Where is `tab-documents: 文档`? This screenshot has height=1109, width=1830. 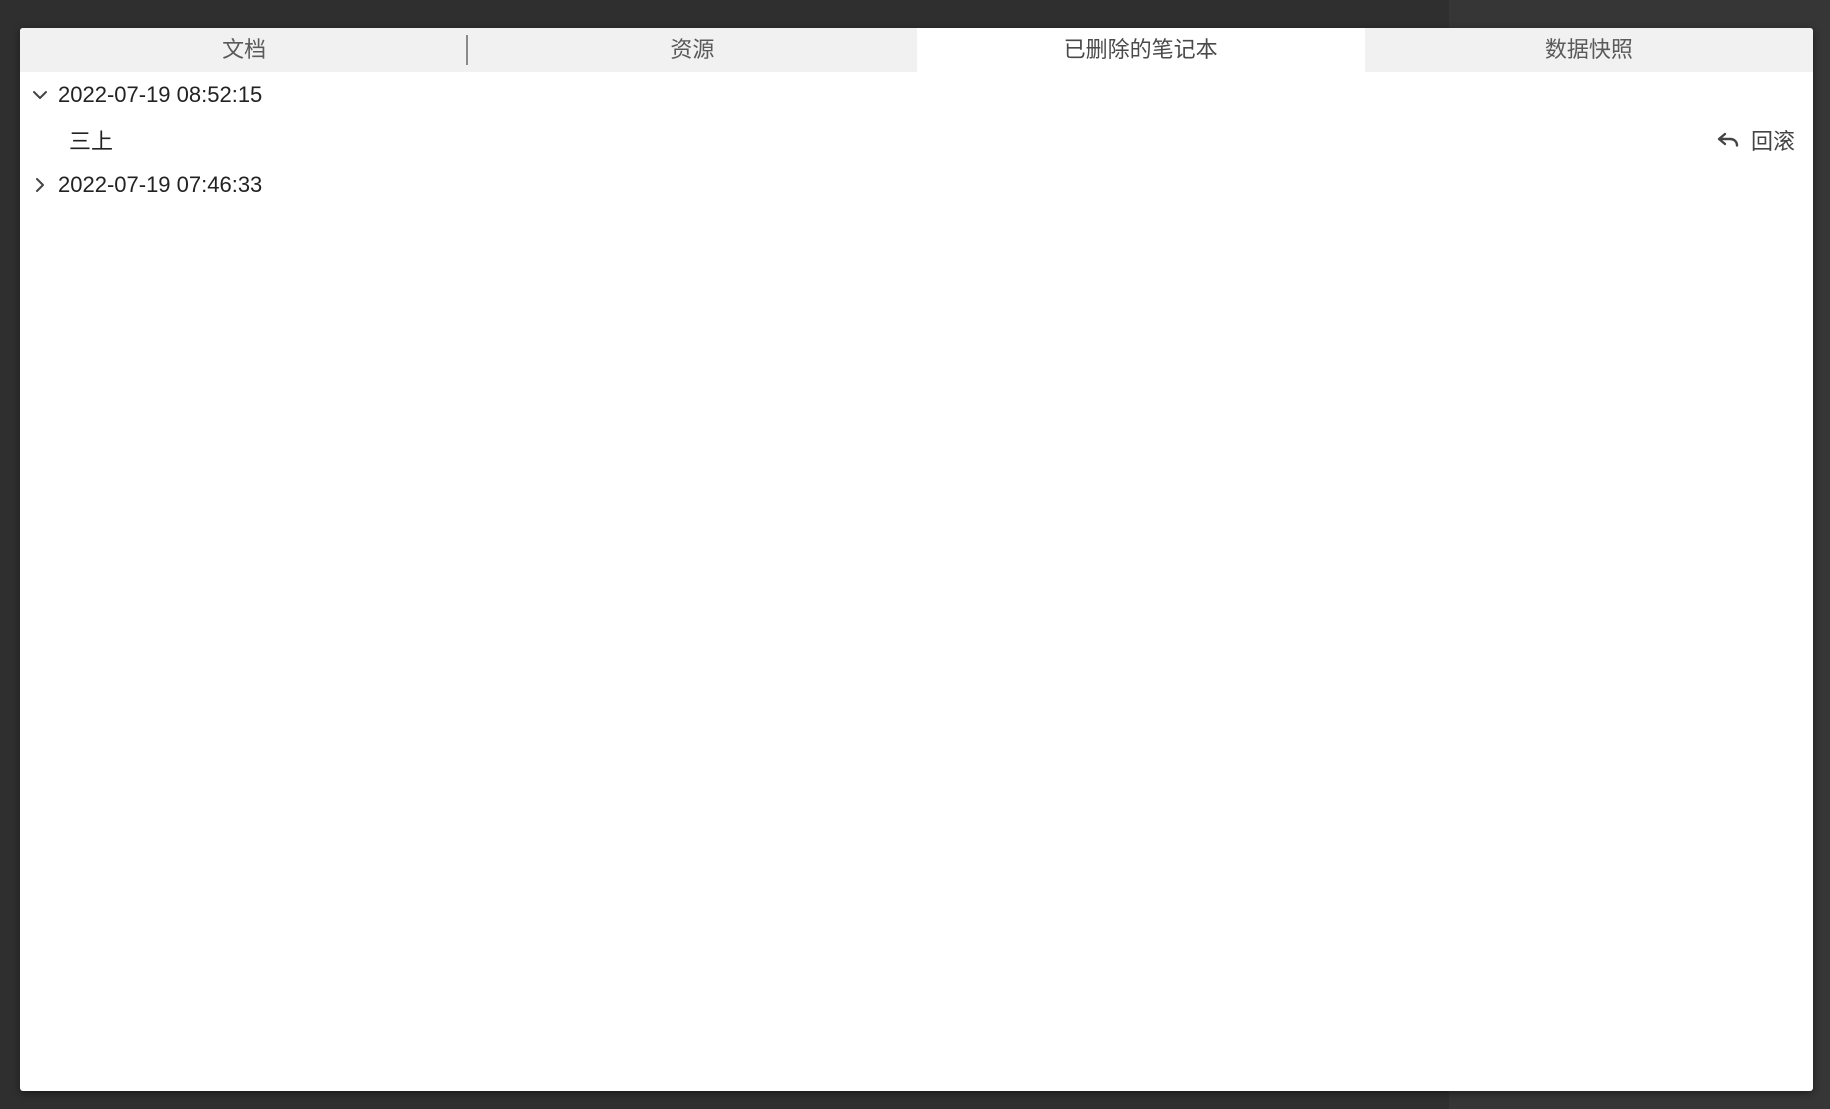 tab-documents: 文档 is located at coordinates (244, 50).